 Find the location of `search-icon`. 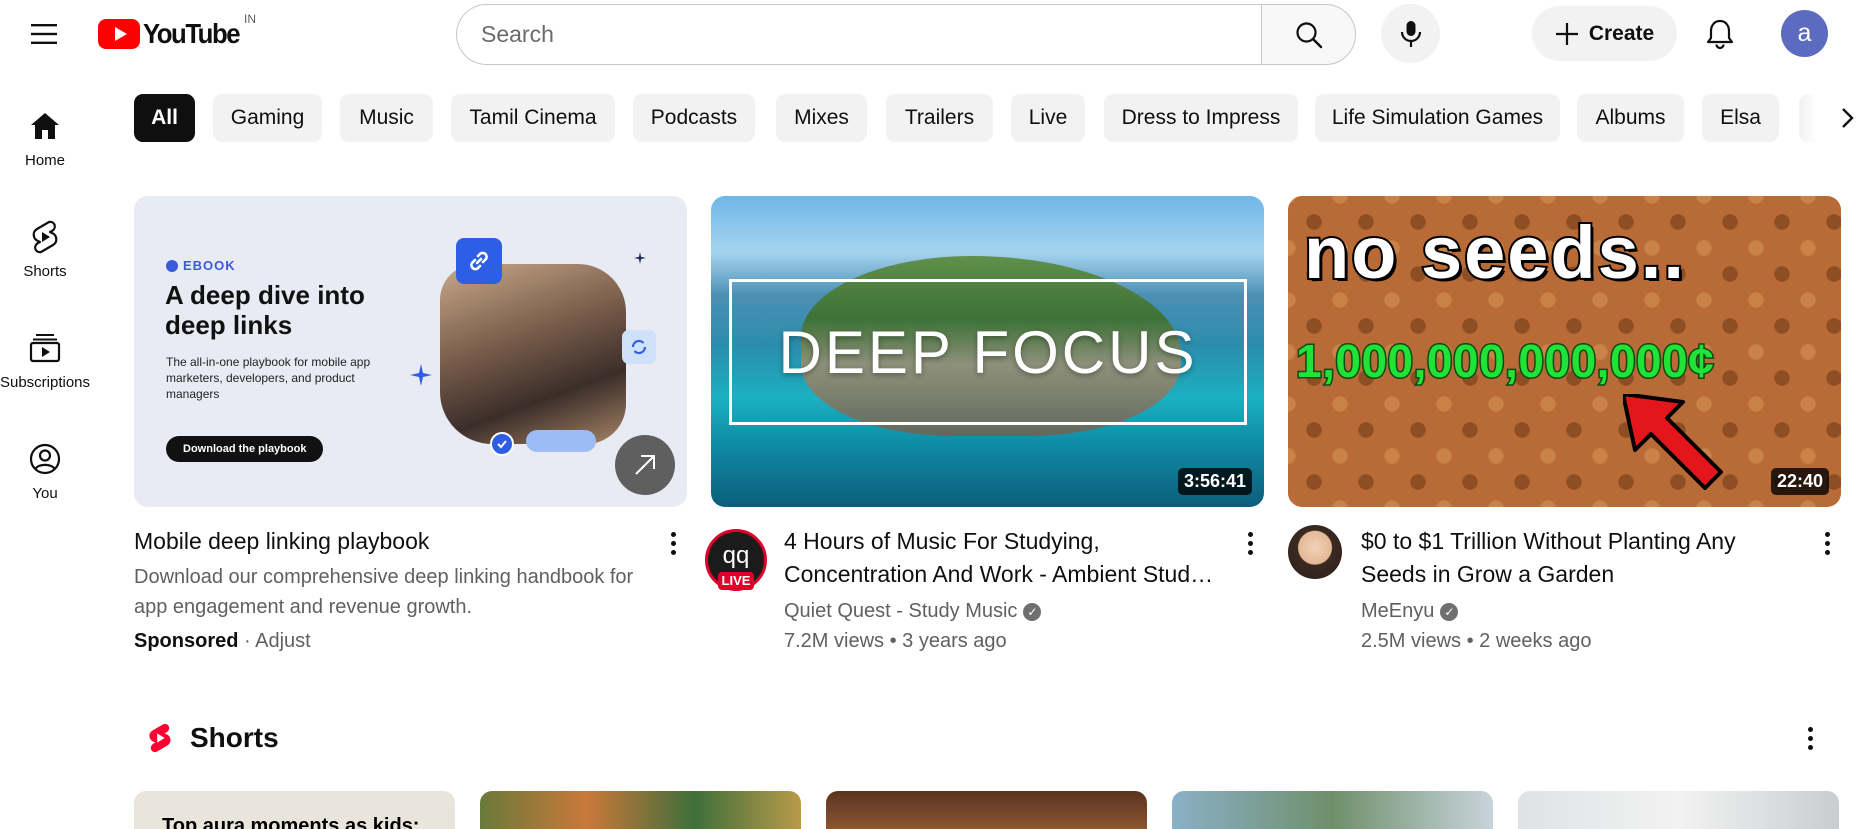

search-icon is located at coordinates (1308, 34).